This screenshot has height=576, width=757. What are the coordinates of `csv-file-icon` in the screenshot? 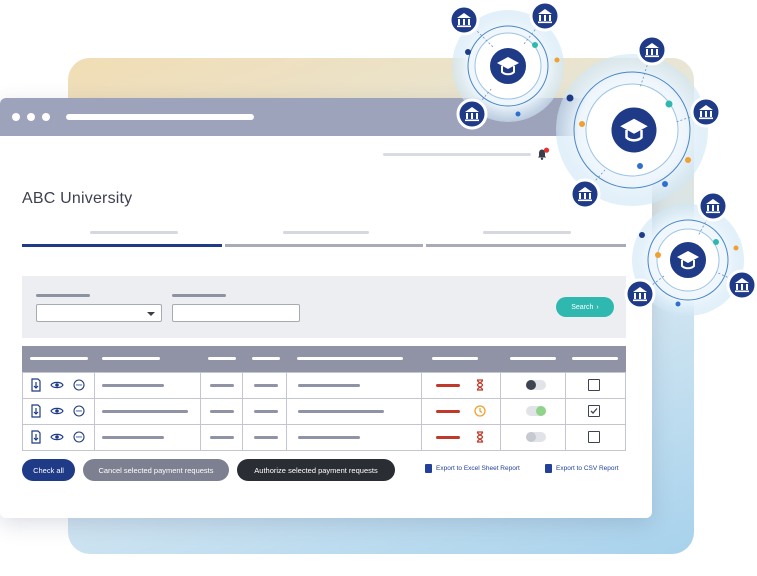 It's located at (548, 468).